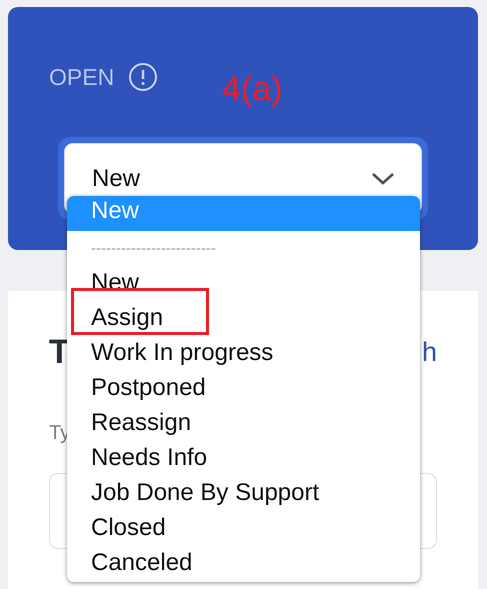 The image size is (487, 589). What do you see at coordinates (243, 353) in the screenshot?
I see `dropdown-option: Work In progress` at bounding box center [243, 353].